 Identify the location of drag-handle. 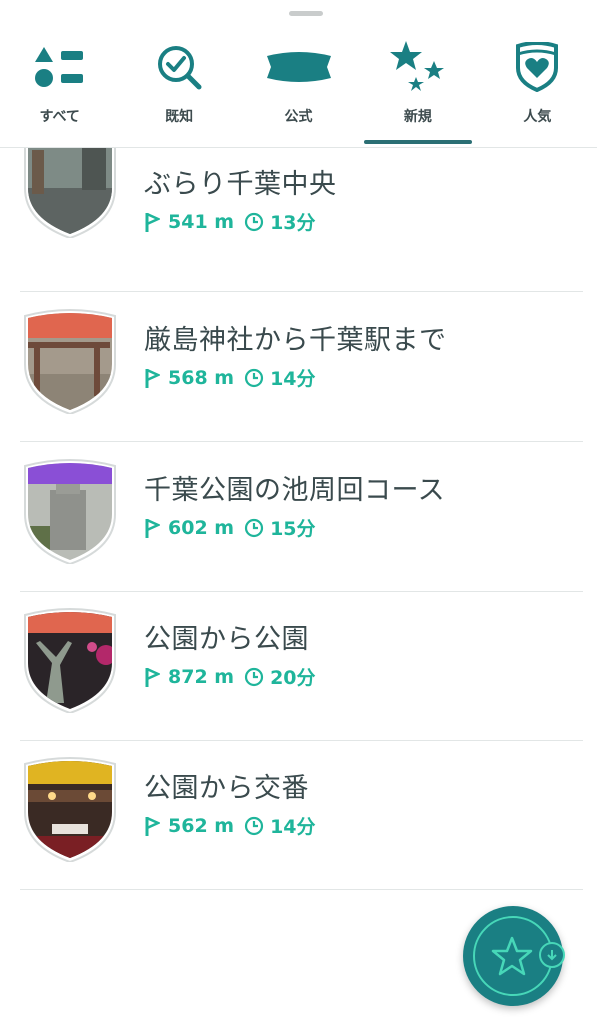
(306, 13).